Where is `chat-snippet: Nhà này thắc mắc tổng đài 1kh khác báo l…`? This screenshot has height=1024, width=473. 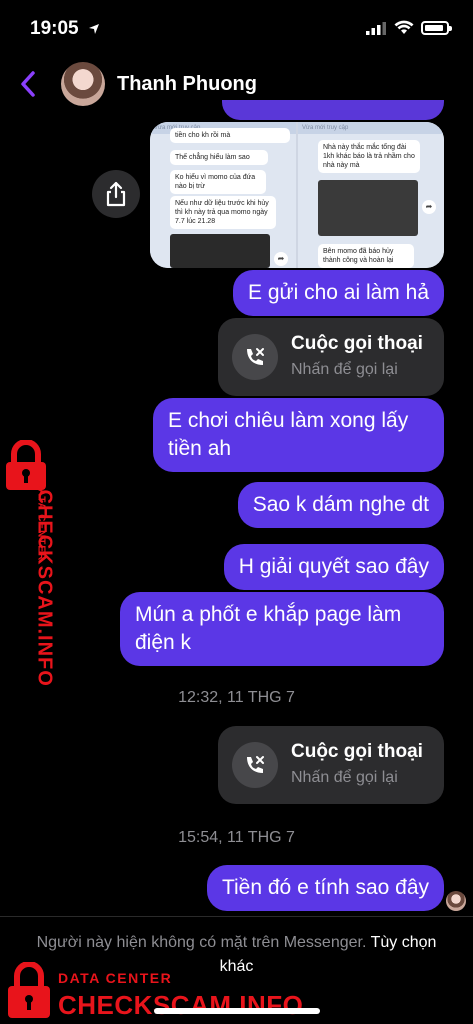 chat-snippet: Nhà này thắc mắc tổng đài 1kh khác báo l… is located at coordinates (369, 156).